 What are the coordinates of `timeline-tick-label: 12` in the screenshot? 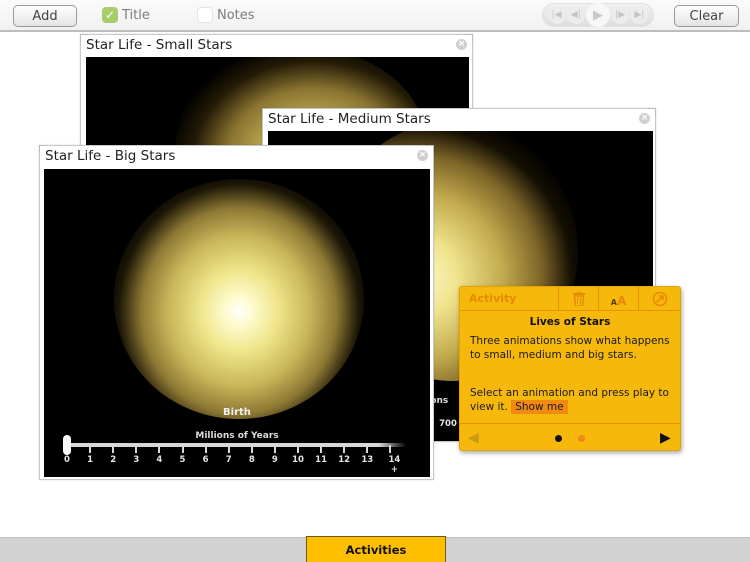 It's located at (344, 460).